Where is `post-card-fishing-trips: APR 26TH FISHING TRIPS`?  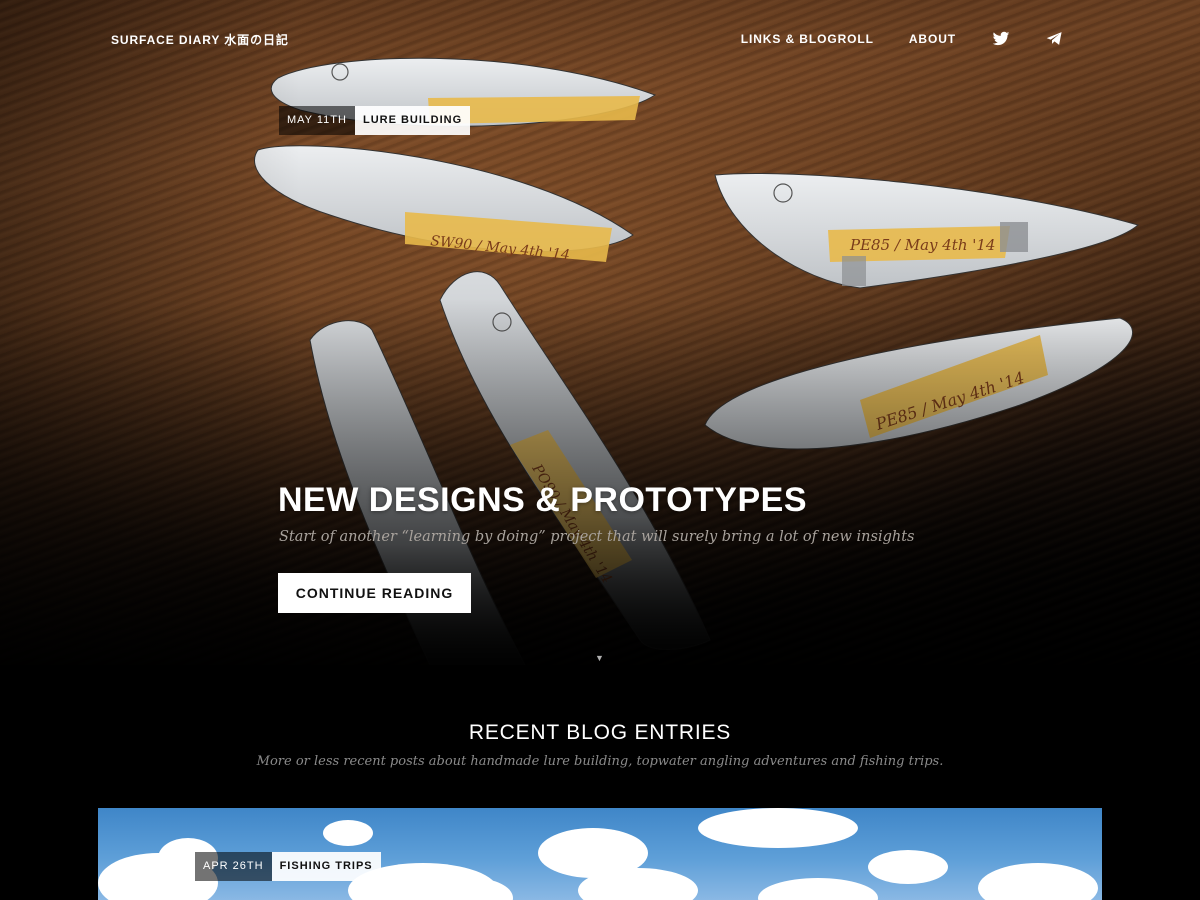 post-card-fishing-trips: APR 26TH FISHING TRIPS is located at coordinates (600, 854).